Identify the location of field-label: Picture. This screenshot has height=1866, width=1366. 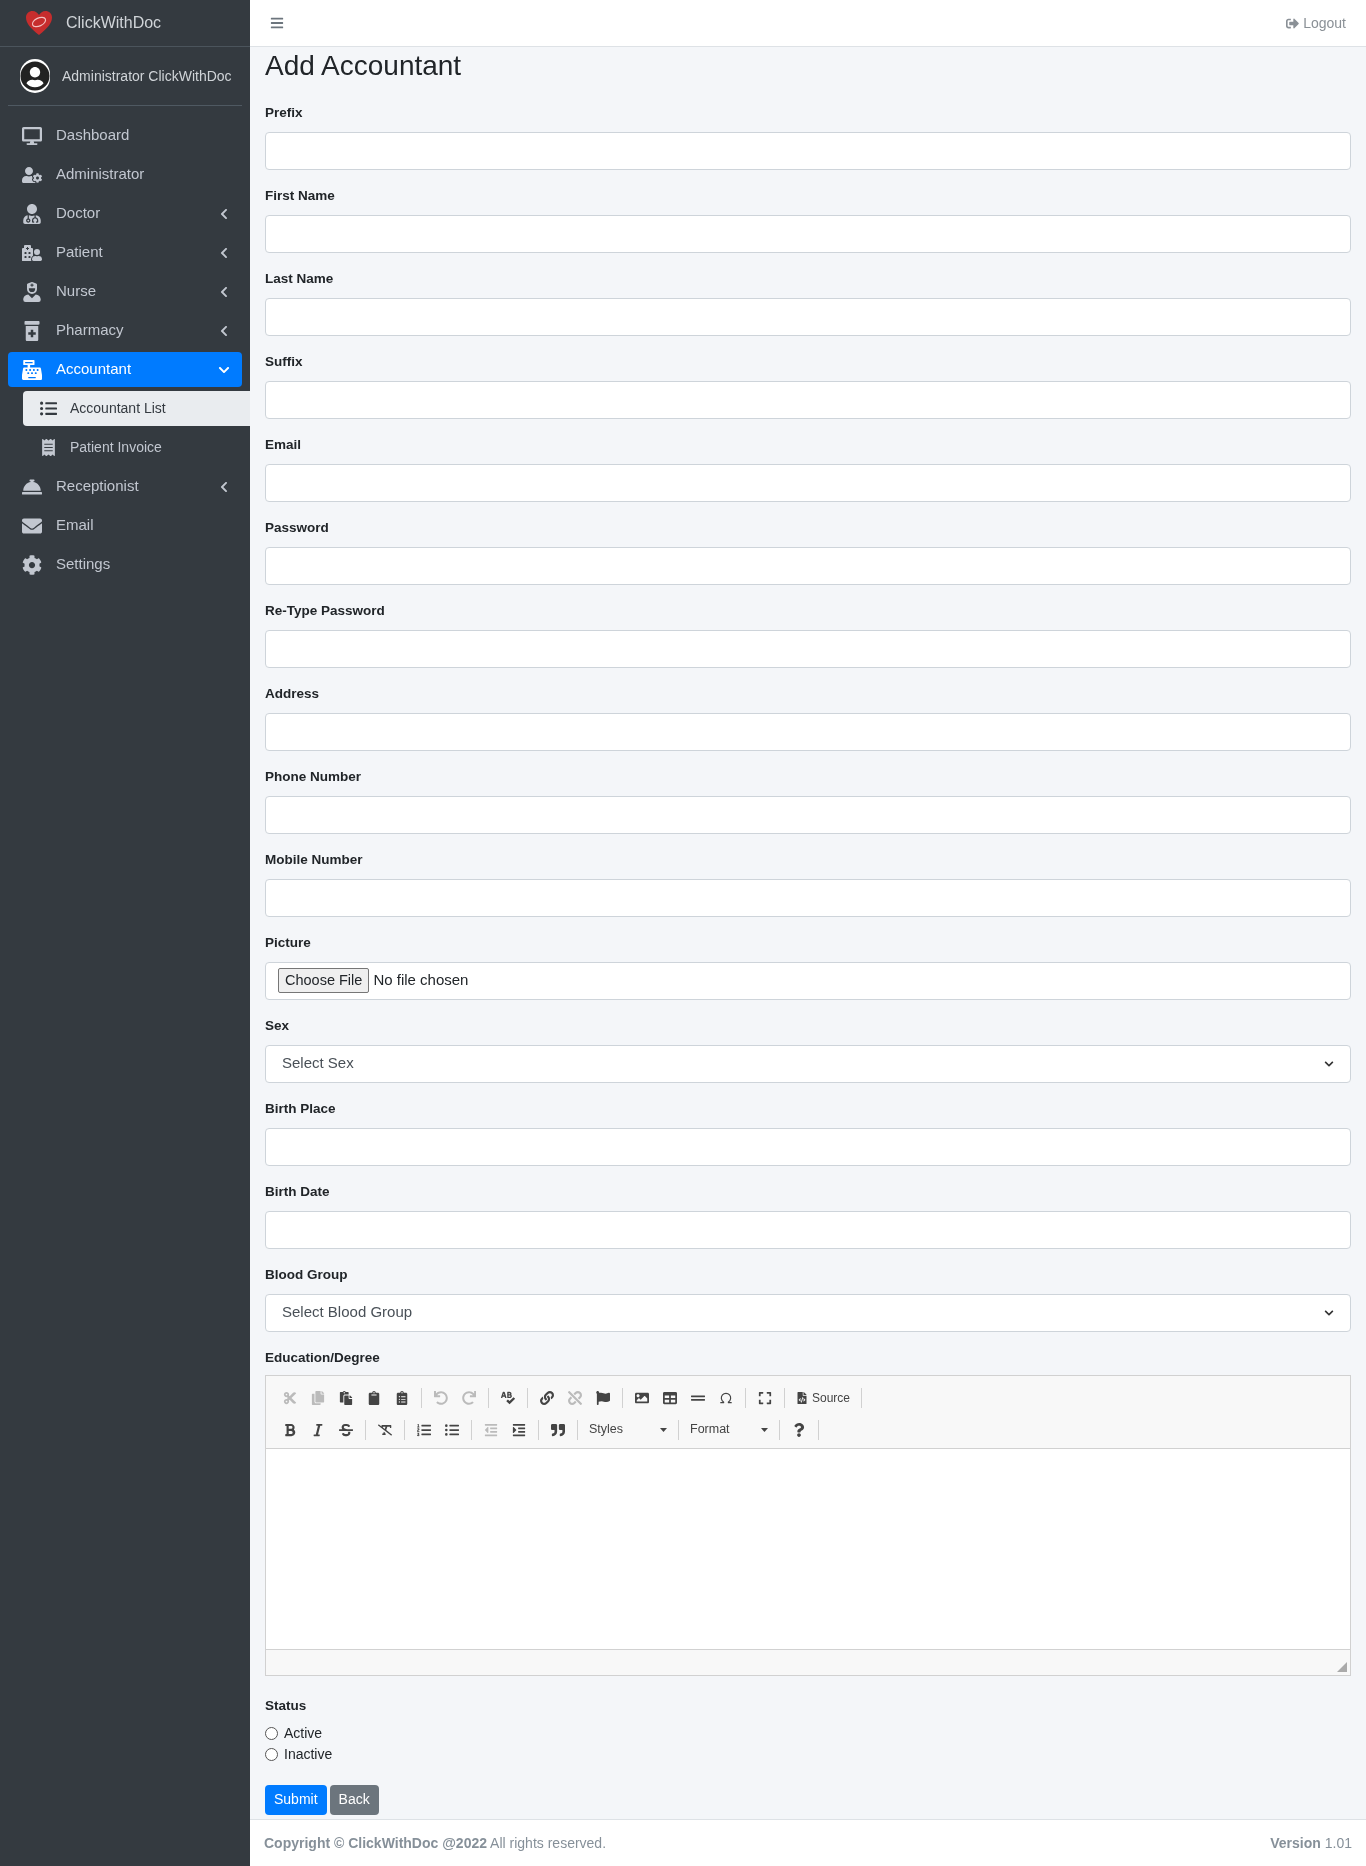
(288, 942).